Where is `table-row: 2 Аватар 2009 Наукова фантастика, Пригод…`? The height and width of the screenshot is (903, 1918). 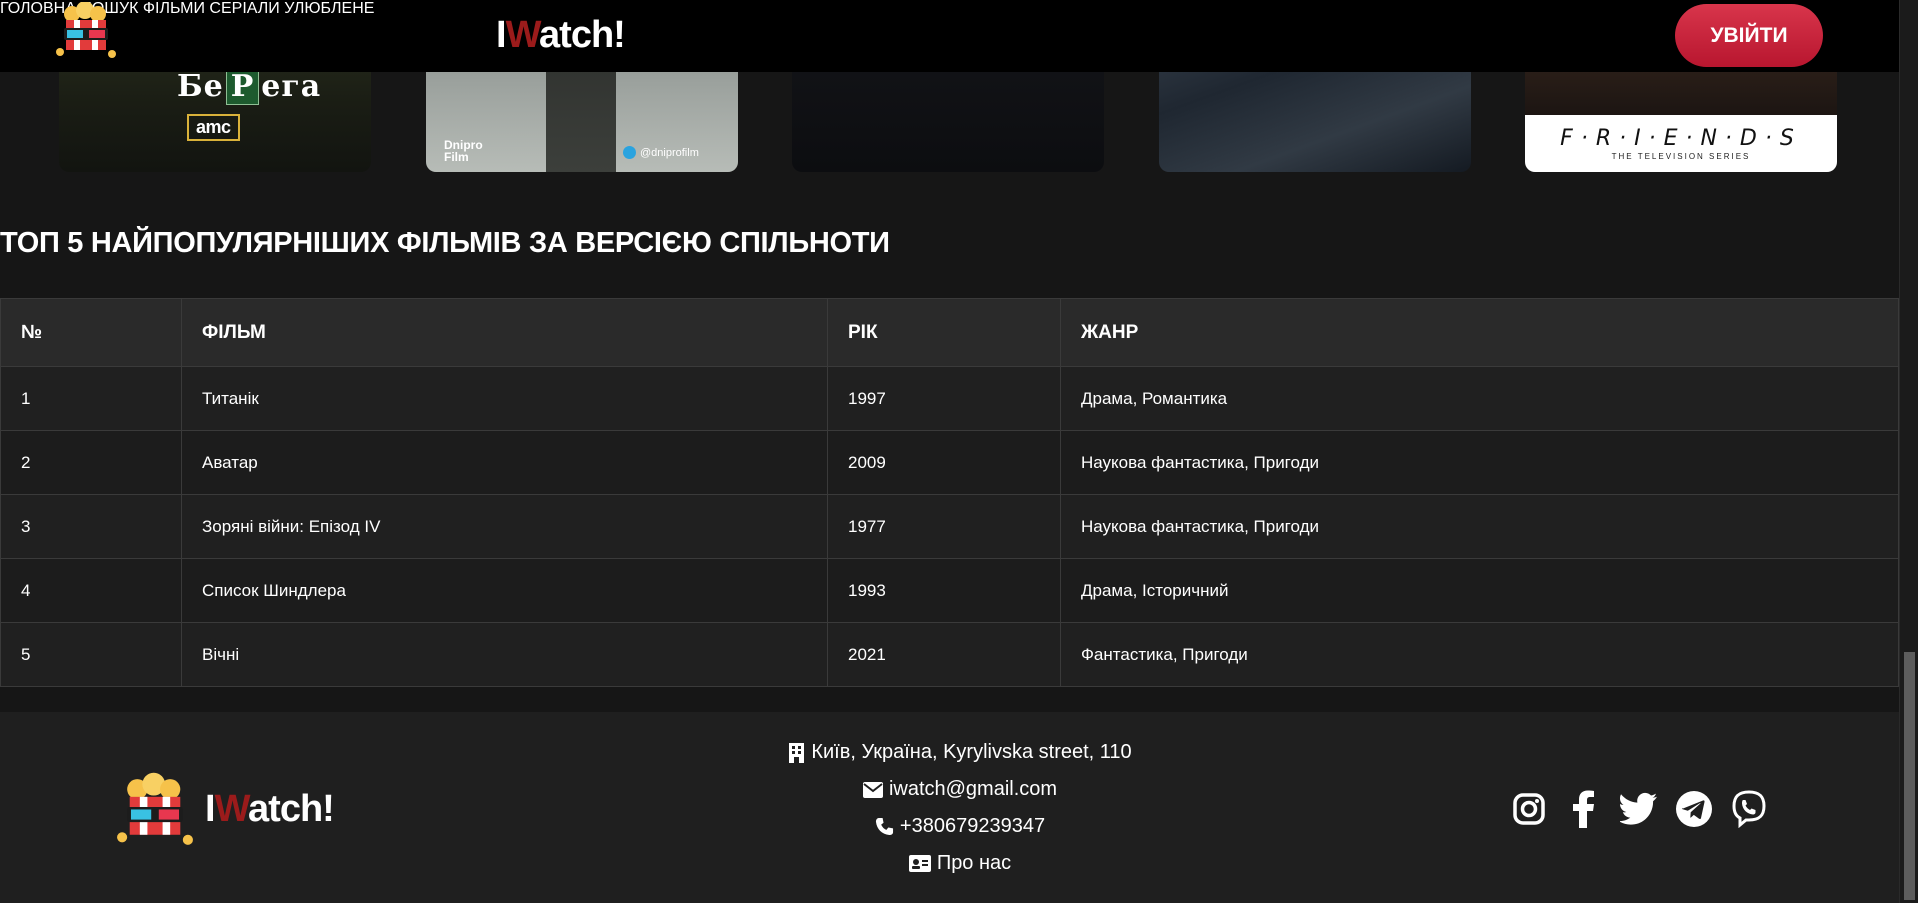
table-row: 2 Аватар 2009 Наукова фантастика, Пригод… is located at coordinates (949, 462).